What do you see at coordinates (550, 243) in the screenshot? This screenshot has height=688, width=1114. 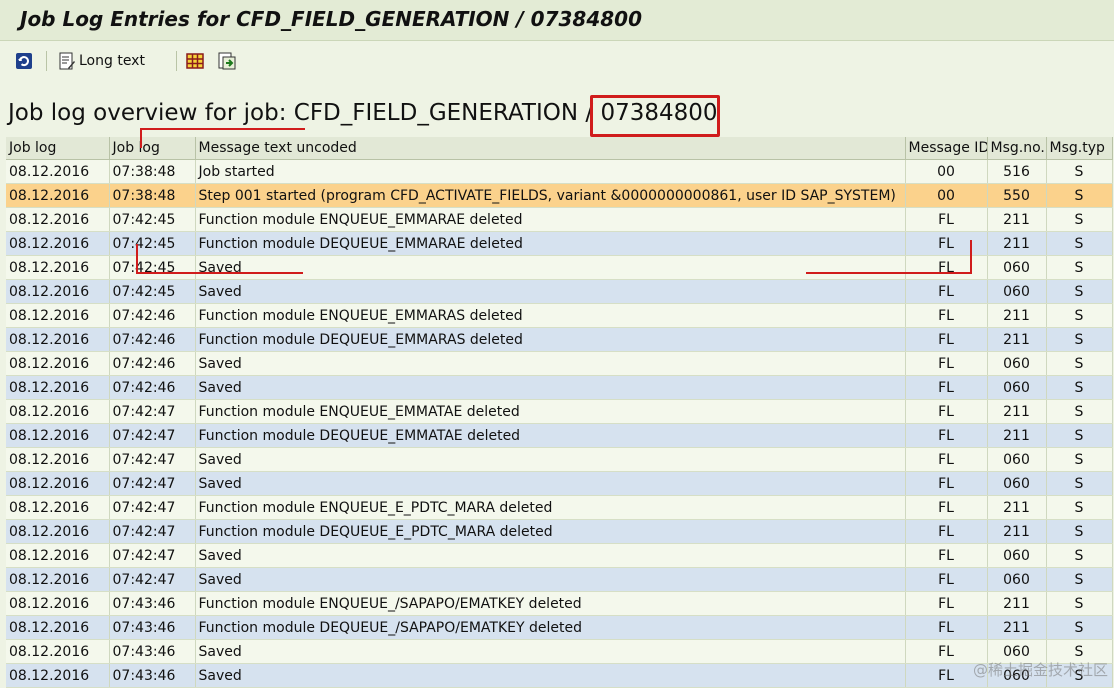 I see `cell-message-text: Function module DEQUEUE_EMMARAE deleted` at bounding box center [550, 243].